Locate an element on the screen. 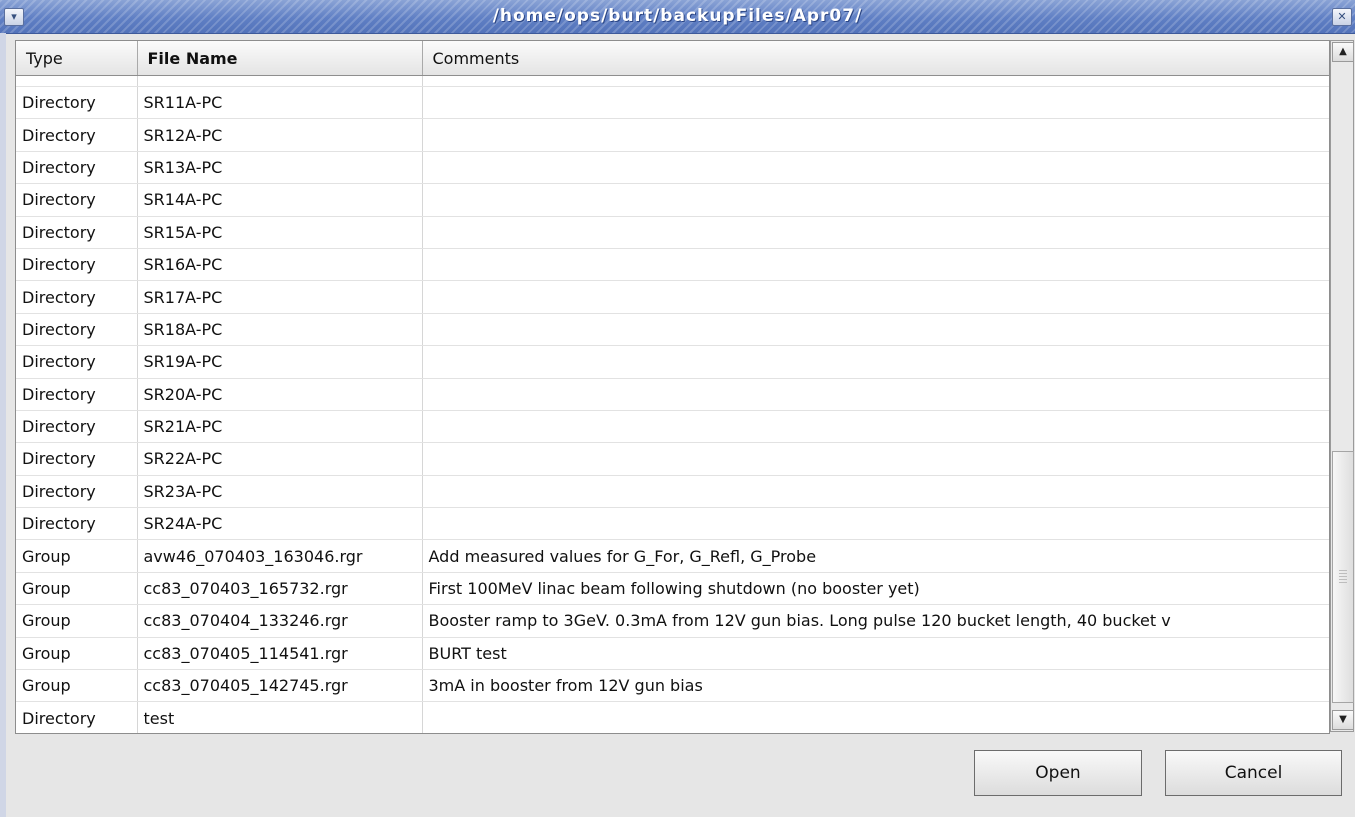 This screenshot has width=1355, height=817. cell-file-name: cc83_070404_133246.rgr is located at coordinates (280, 621).